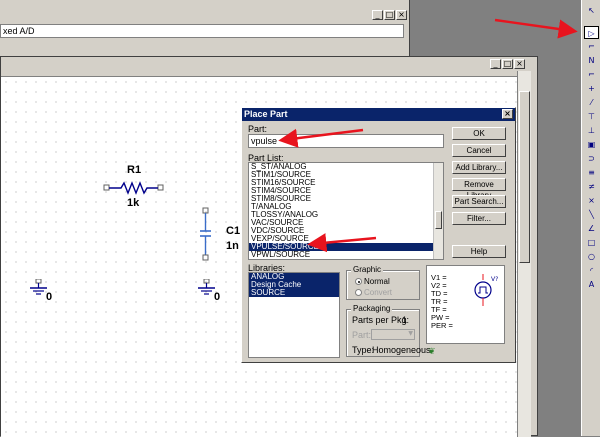  Describe the element at coordinates (507, 114) in the screenshot. I see `dialog-close-button: ×` at that location.